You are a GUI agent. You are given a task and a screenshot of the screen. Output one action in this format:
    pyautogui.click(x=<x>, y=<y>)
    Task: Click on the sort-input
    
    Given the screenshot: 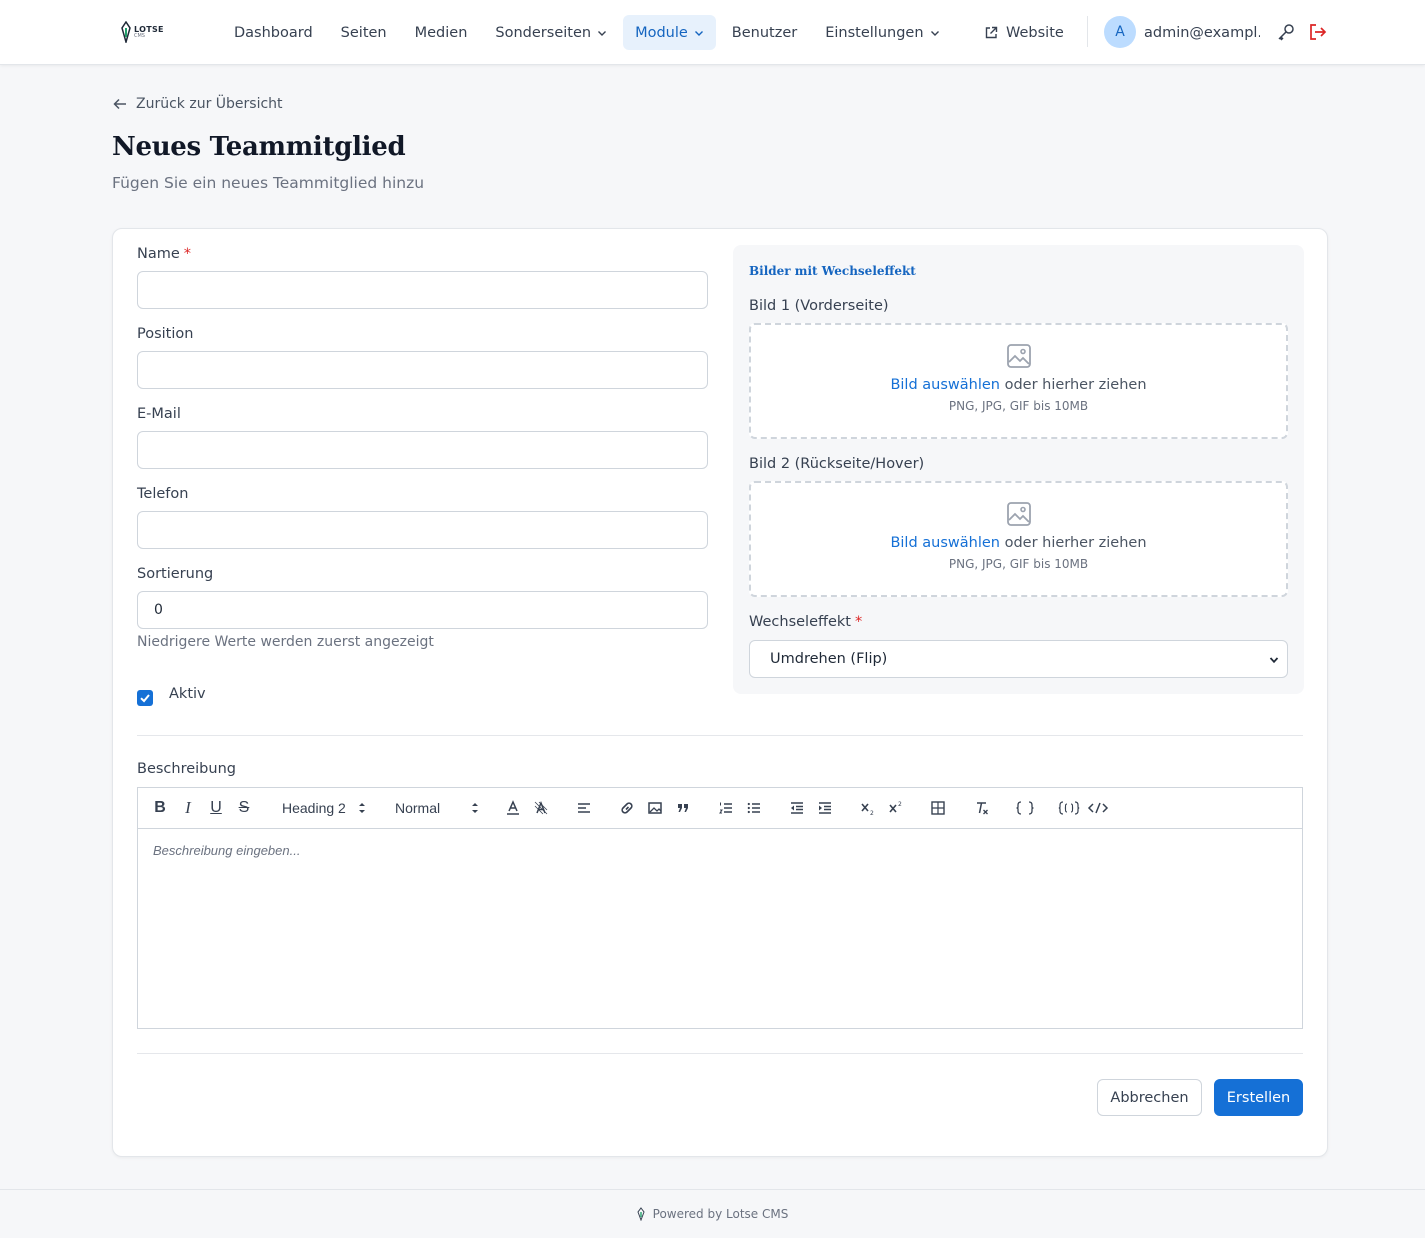 What is the action you would take?
    pyautogui.click(x=422, y=610)
    